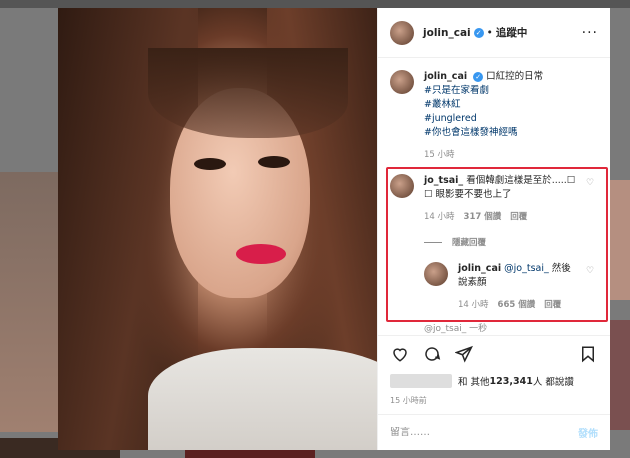 The image size is (630, 458). Describe the element at coordinates (588, 354) in the screenshot. I see `bookmark-icon` at that location.